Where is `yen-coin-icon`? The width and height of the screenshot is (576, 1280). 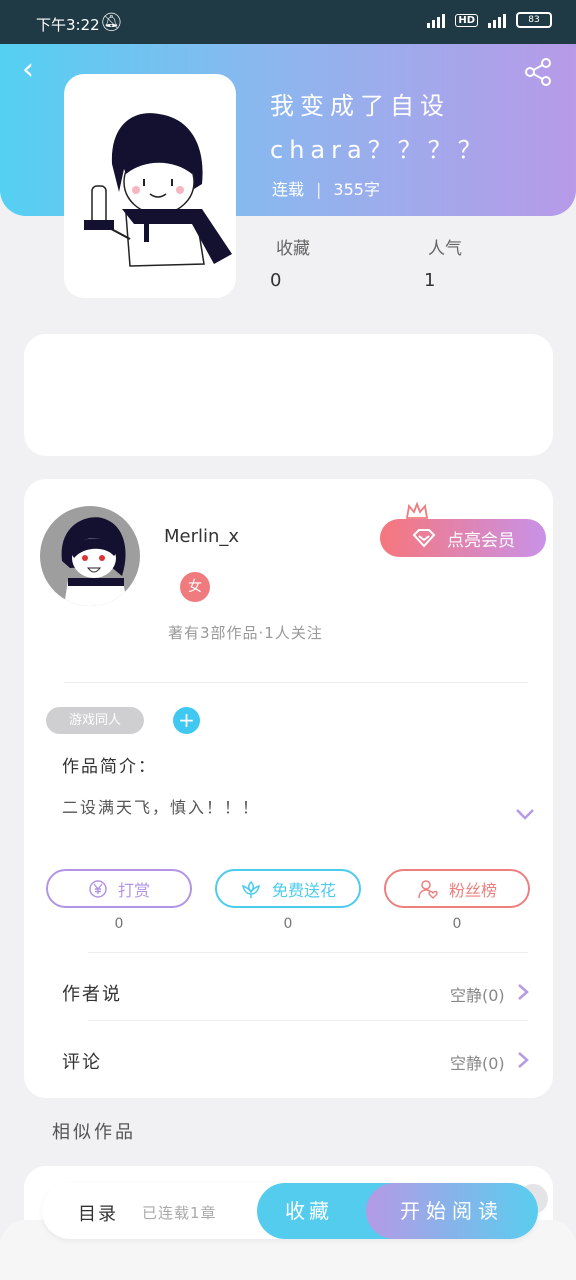
yen-coin-icon is located at coordinates (98, 888).